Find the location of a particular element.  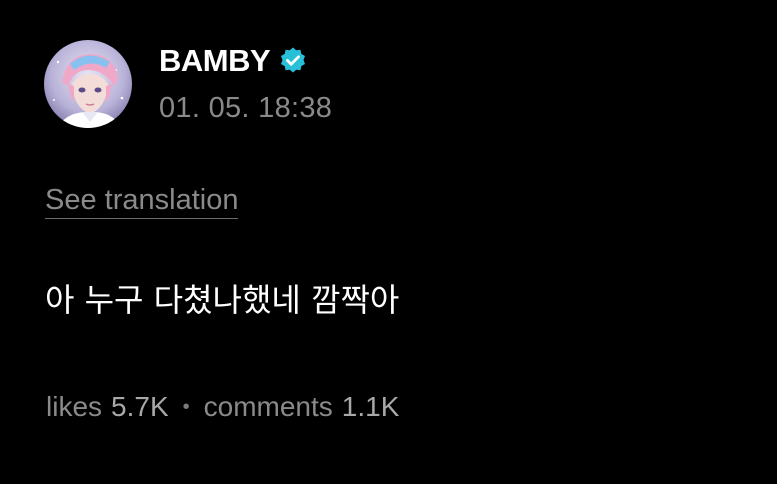

comments-count: comments 1.1K is located at coordinates (302, 407).